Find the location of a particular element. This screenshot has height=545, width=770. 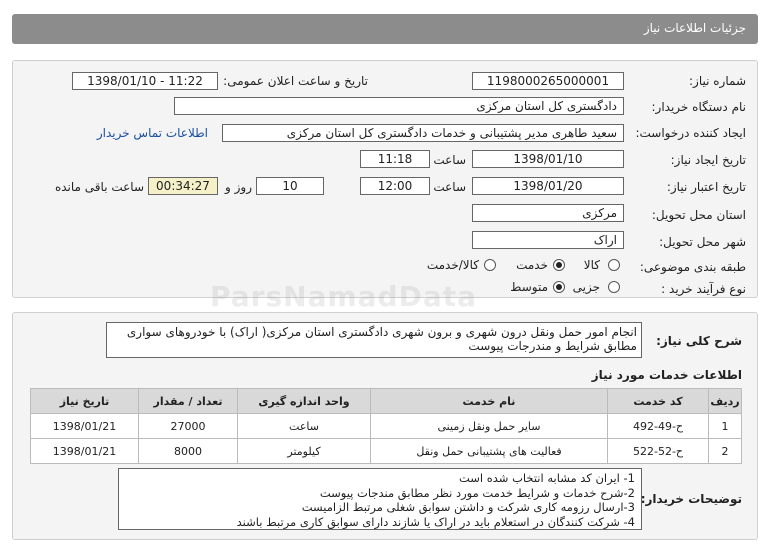

cell-qty: 27000 is located at coordinates (188, 426).